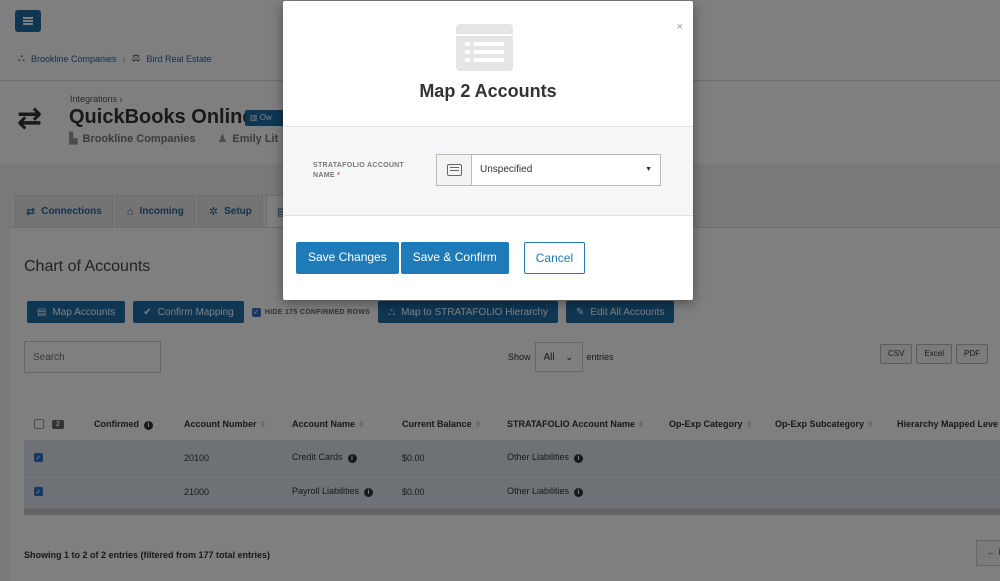 This screenshot has width=1000, height=581. What do you see at coordinates (554, 258) in the screenshot?
I see `cancel-button: Cancel` at bounding box center [554, 258].